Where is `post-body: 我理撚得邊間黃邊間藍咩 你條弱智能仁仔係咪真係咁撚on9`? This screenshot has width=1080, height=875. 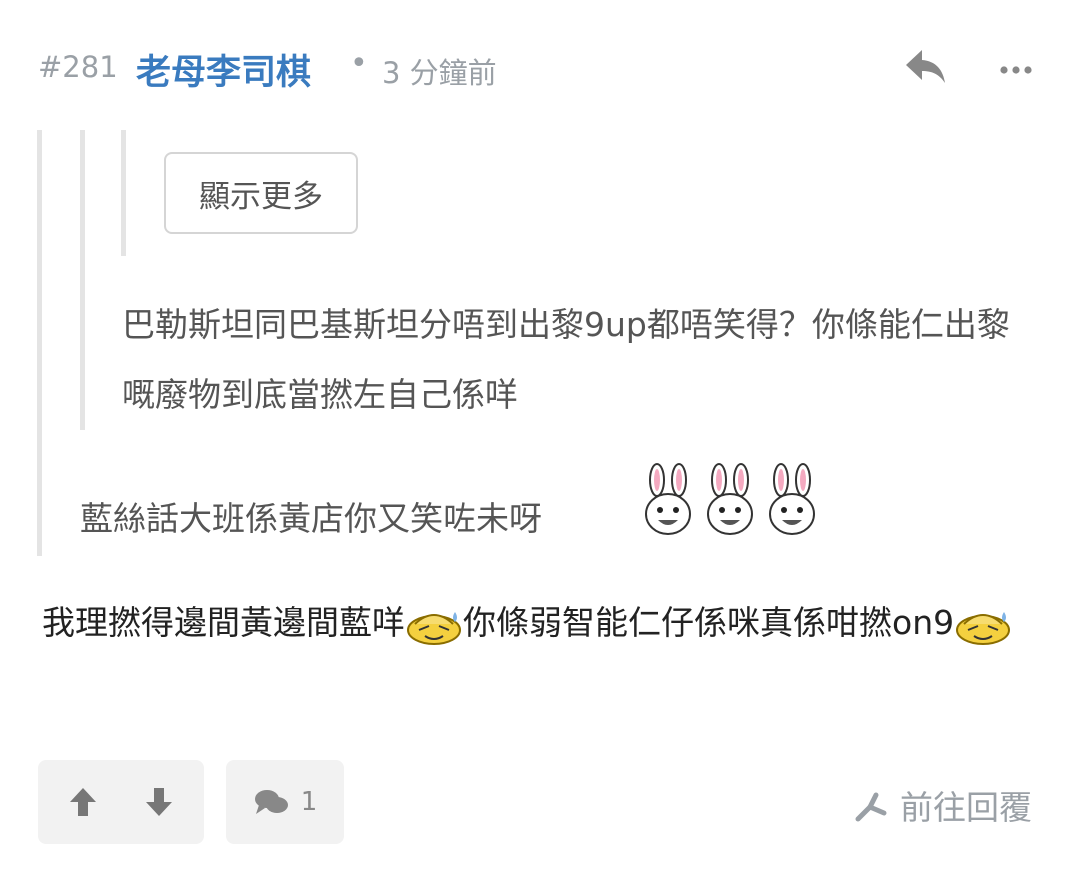
post-body: 我理撚得邊間黃邊間藍咩 你條弱智能仁仔係咪真係咁撚on9 is located at coordinates (542, 623).